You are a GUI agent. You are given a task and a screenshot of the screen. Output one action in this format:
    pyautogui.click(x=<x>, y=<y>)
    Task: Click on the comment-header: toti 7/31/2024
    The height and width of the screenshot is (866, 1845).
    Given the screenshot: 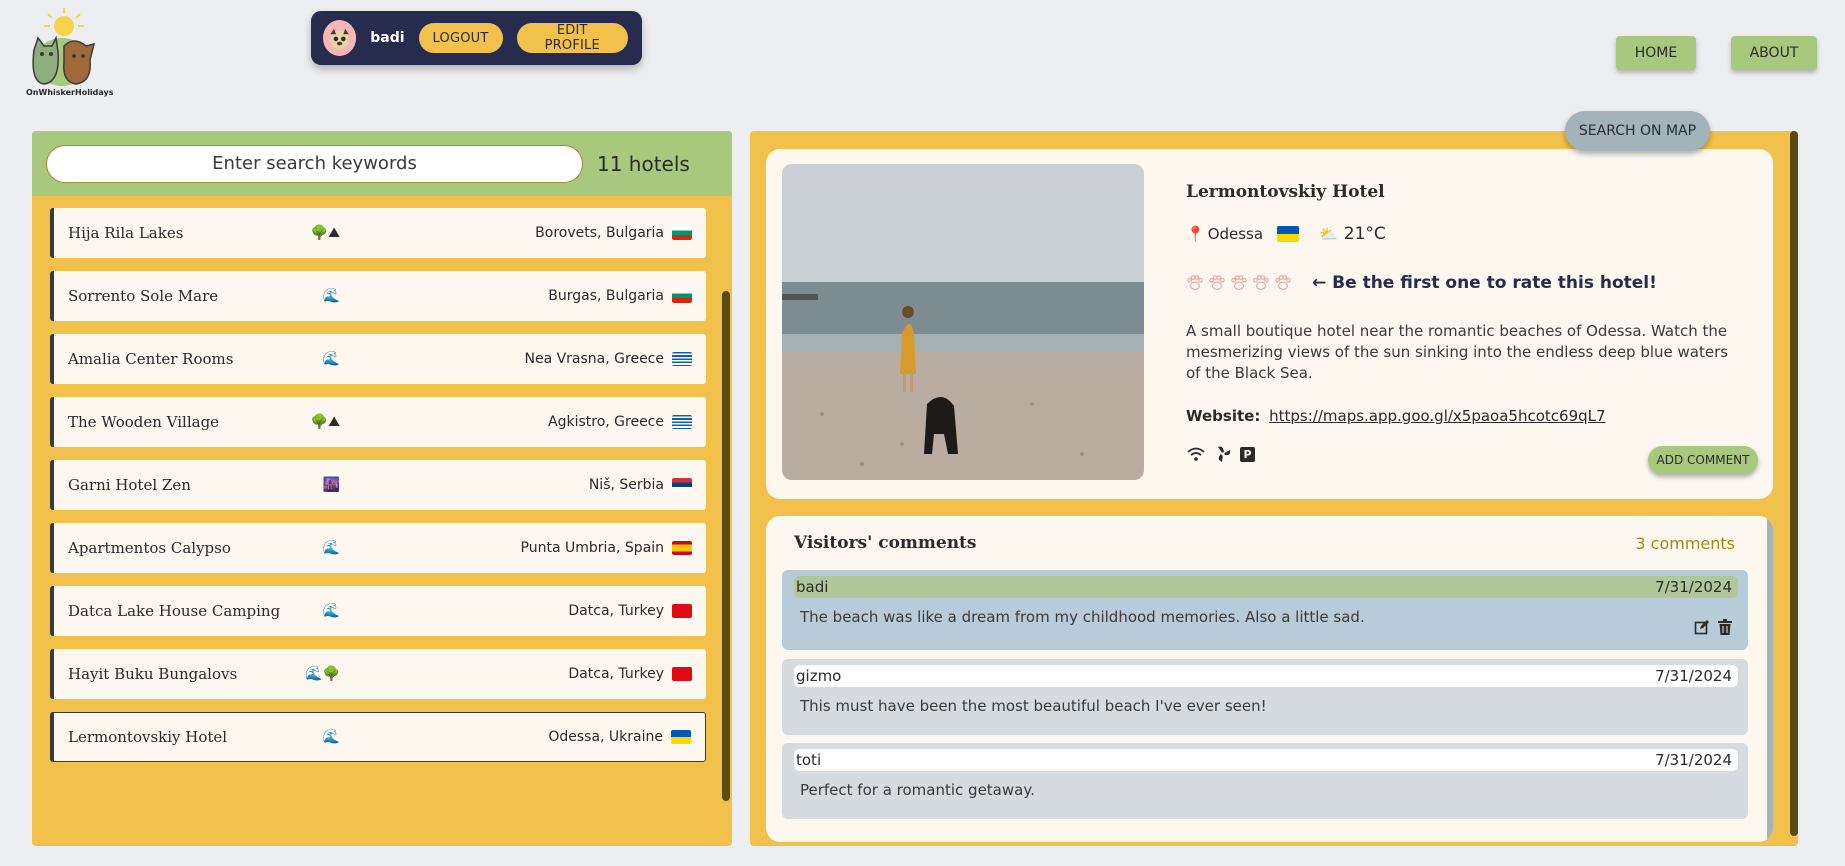 What is the action you would take?
    pyautogui.click(x=1266, y=760)
    